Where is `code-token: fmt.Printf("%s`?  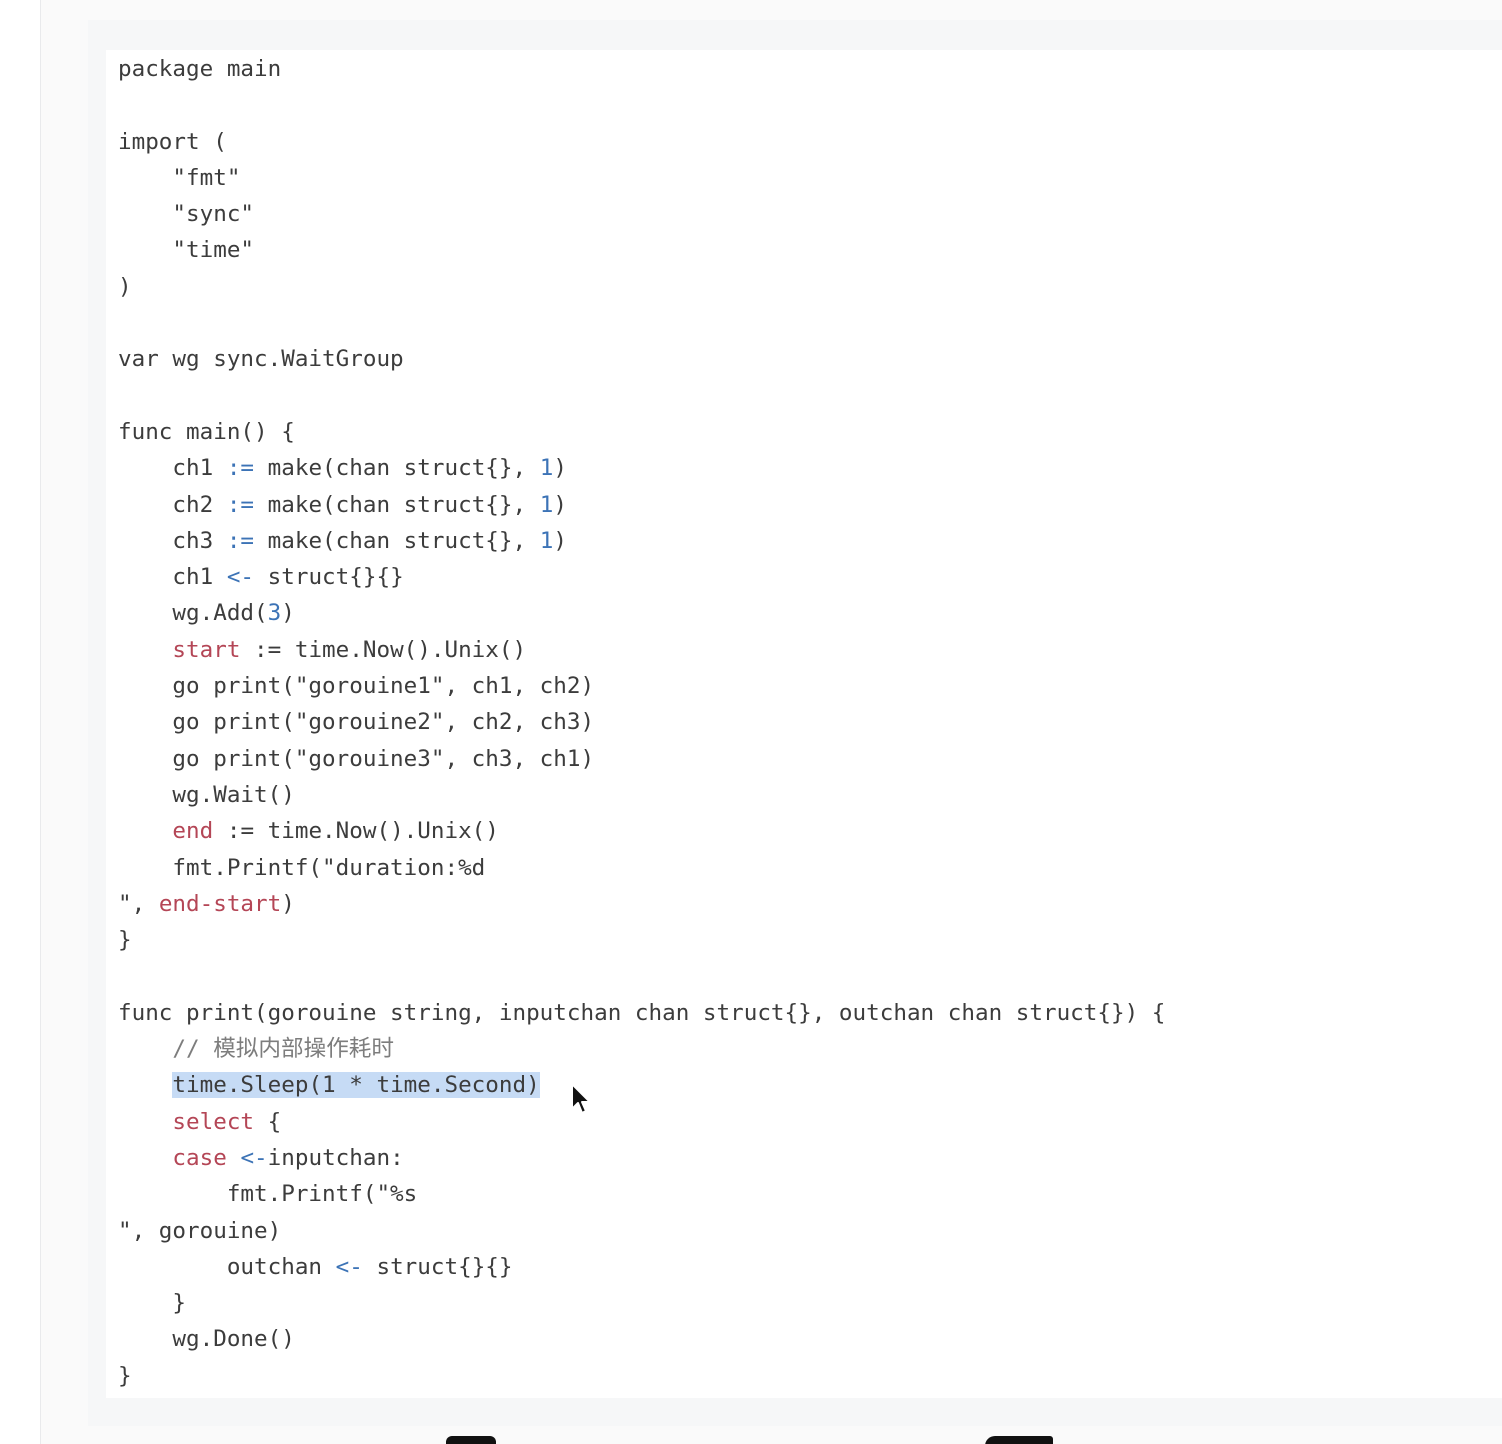
code-token: fmt.Printf("%s is located at coordinates (268, 1194).